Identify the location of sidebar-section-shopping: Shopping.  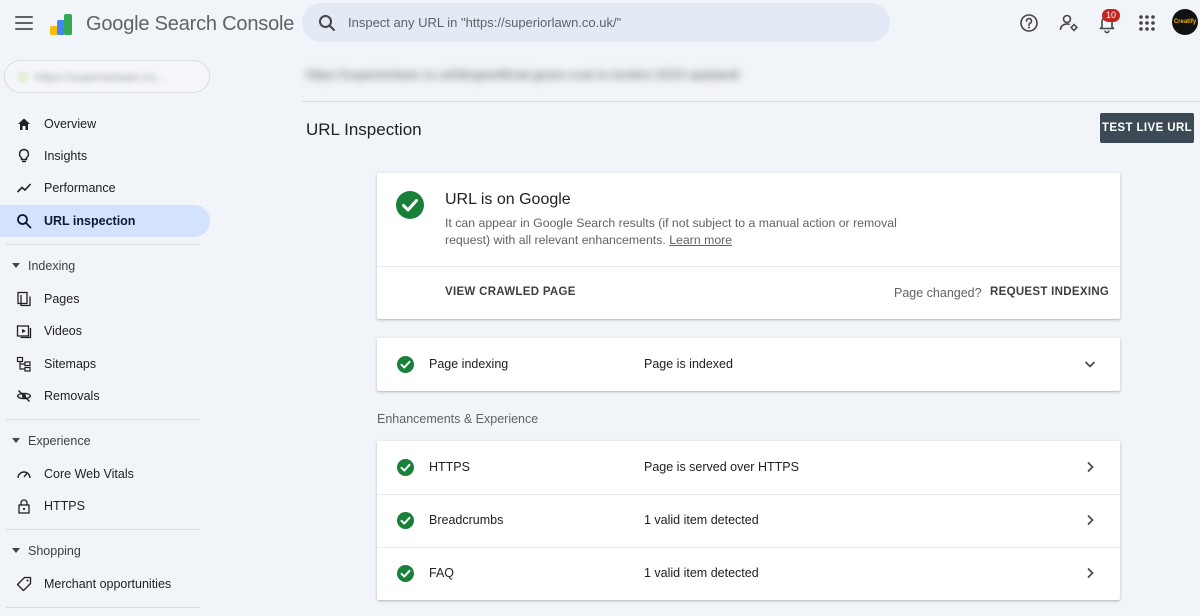
(105, 551).